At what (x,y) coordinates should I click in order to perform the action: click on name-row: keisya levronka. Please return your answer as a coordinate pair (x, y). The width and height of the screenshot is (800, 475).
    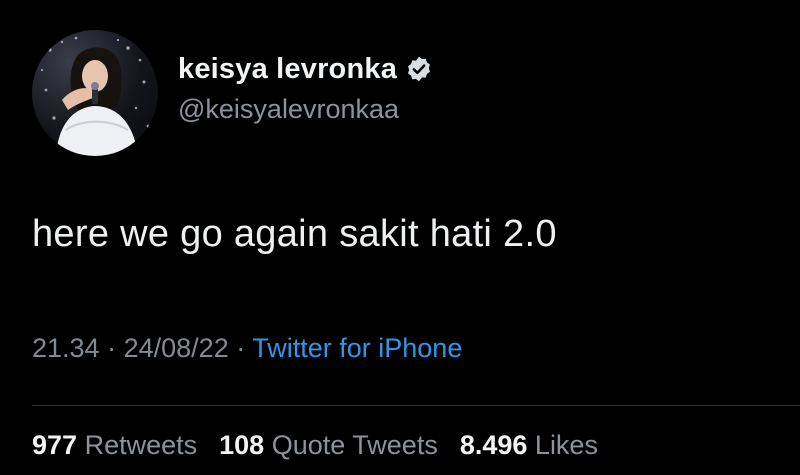
    Looking at the image, I should click on (305, 69).